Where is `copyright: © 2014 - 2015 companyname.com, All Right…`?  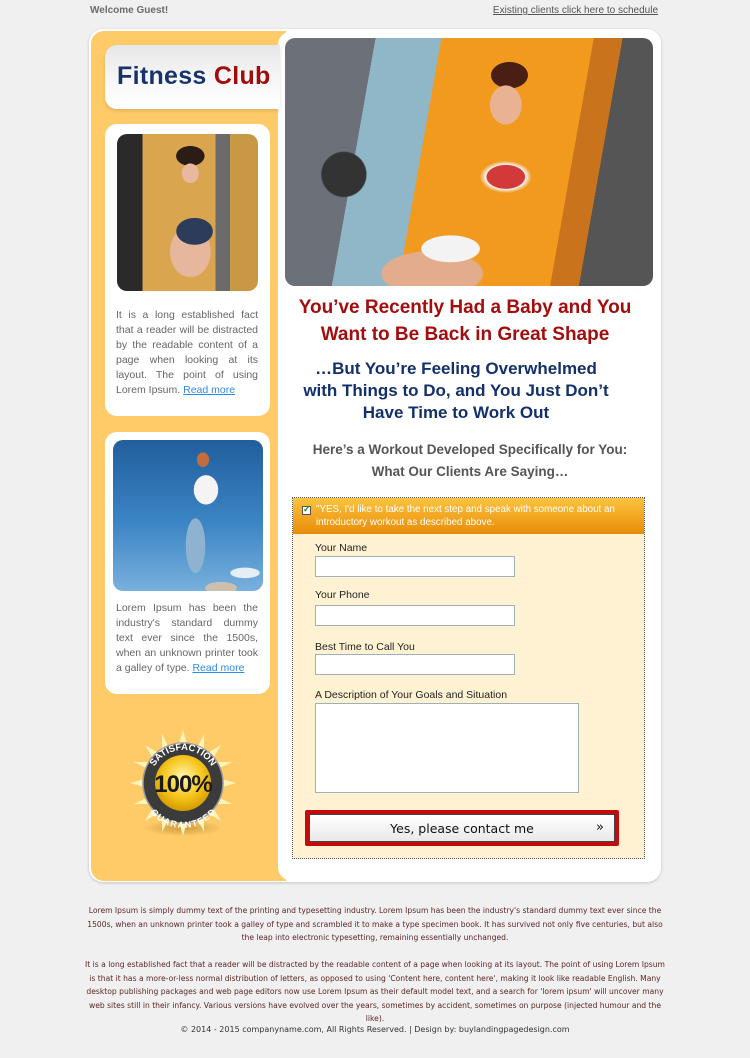 copyright: © 2014 - 2015 companyname.com, All Right… is located at coordinates (375, 1029).